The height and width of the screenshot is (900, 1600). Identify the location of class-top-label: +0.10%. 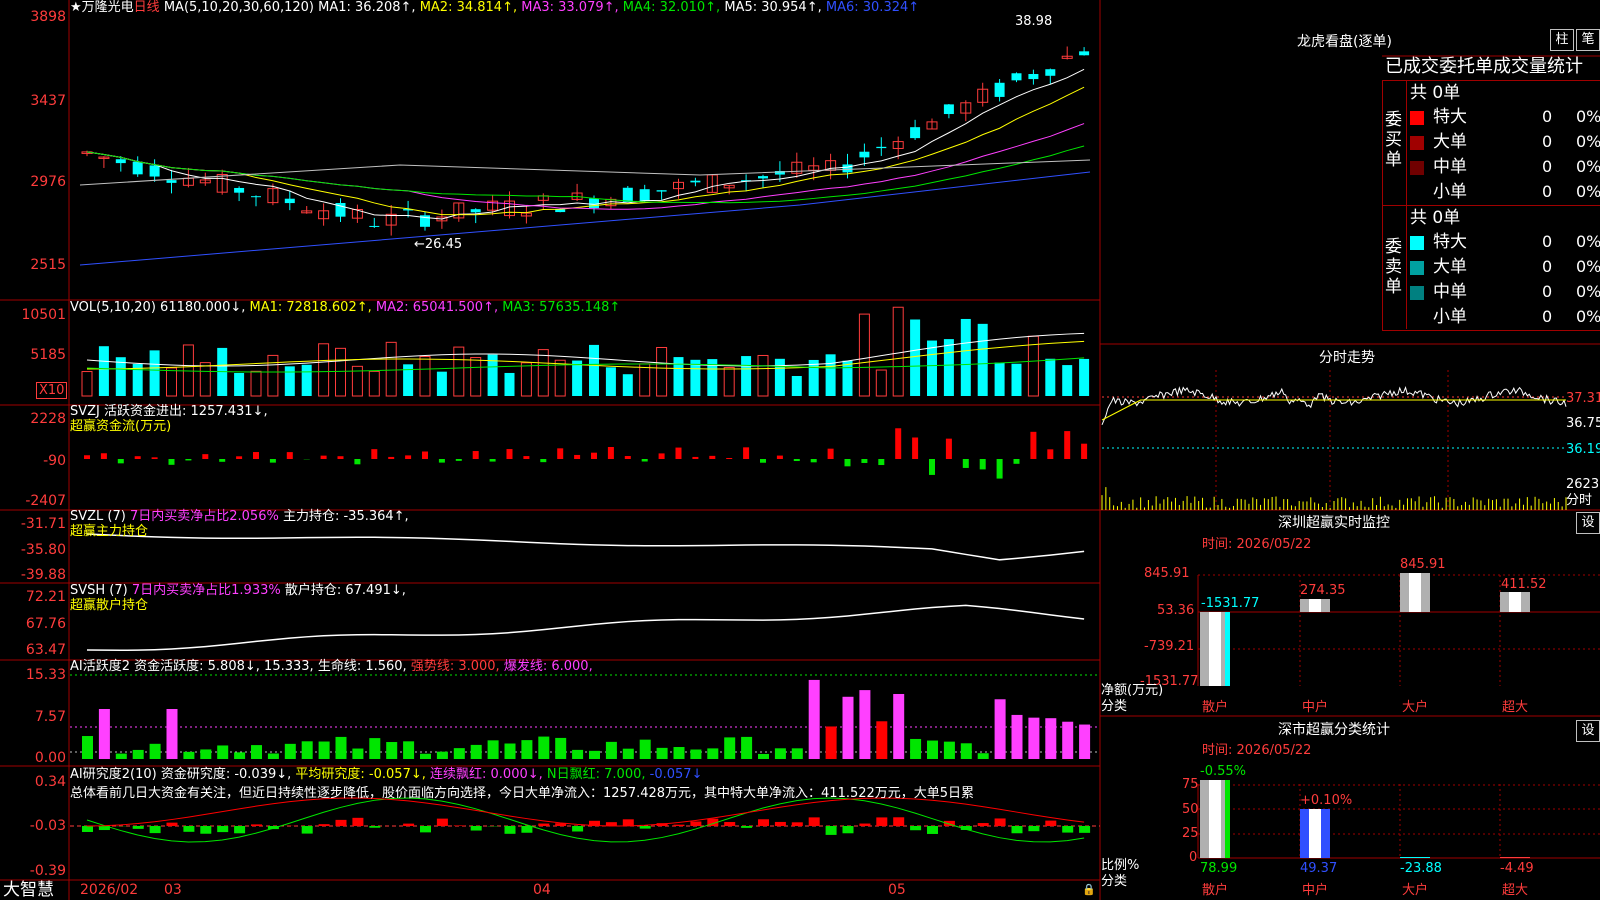
(1326, 800).